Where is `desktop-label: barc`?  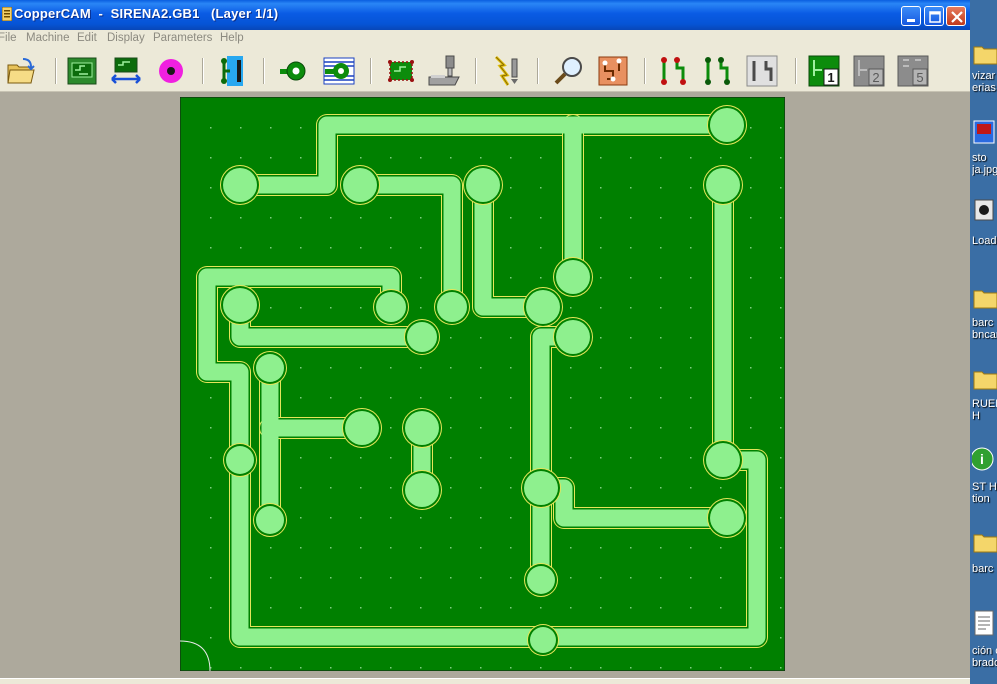
desktop-label: barc is located at coordinates (983, 569).